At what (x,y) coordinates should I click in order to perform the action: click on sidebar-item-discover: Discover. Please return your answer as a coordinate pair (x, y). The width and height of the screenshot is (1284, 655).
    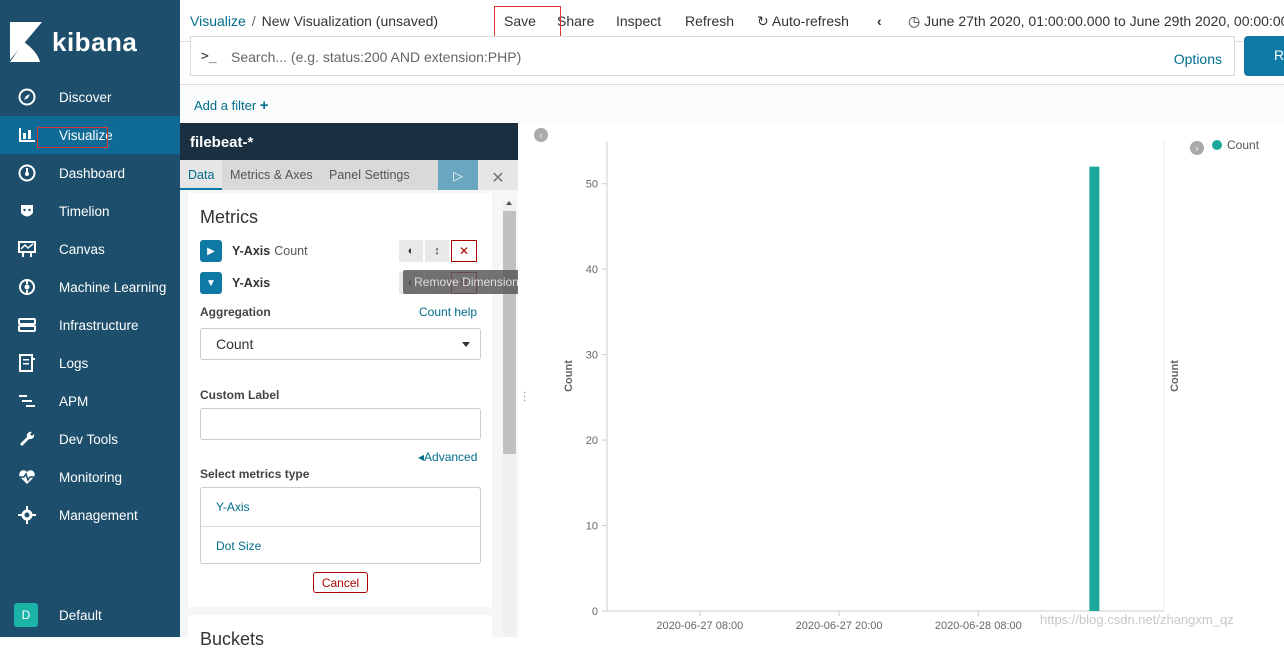
    Looking at the image, I should click on (90, 97).